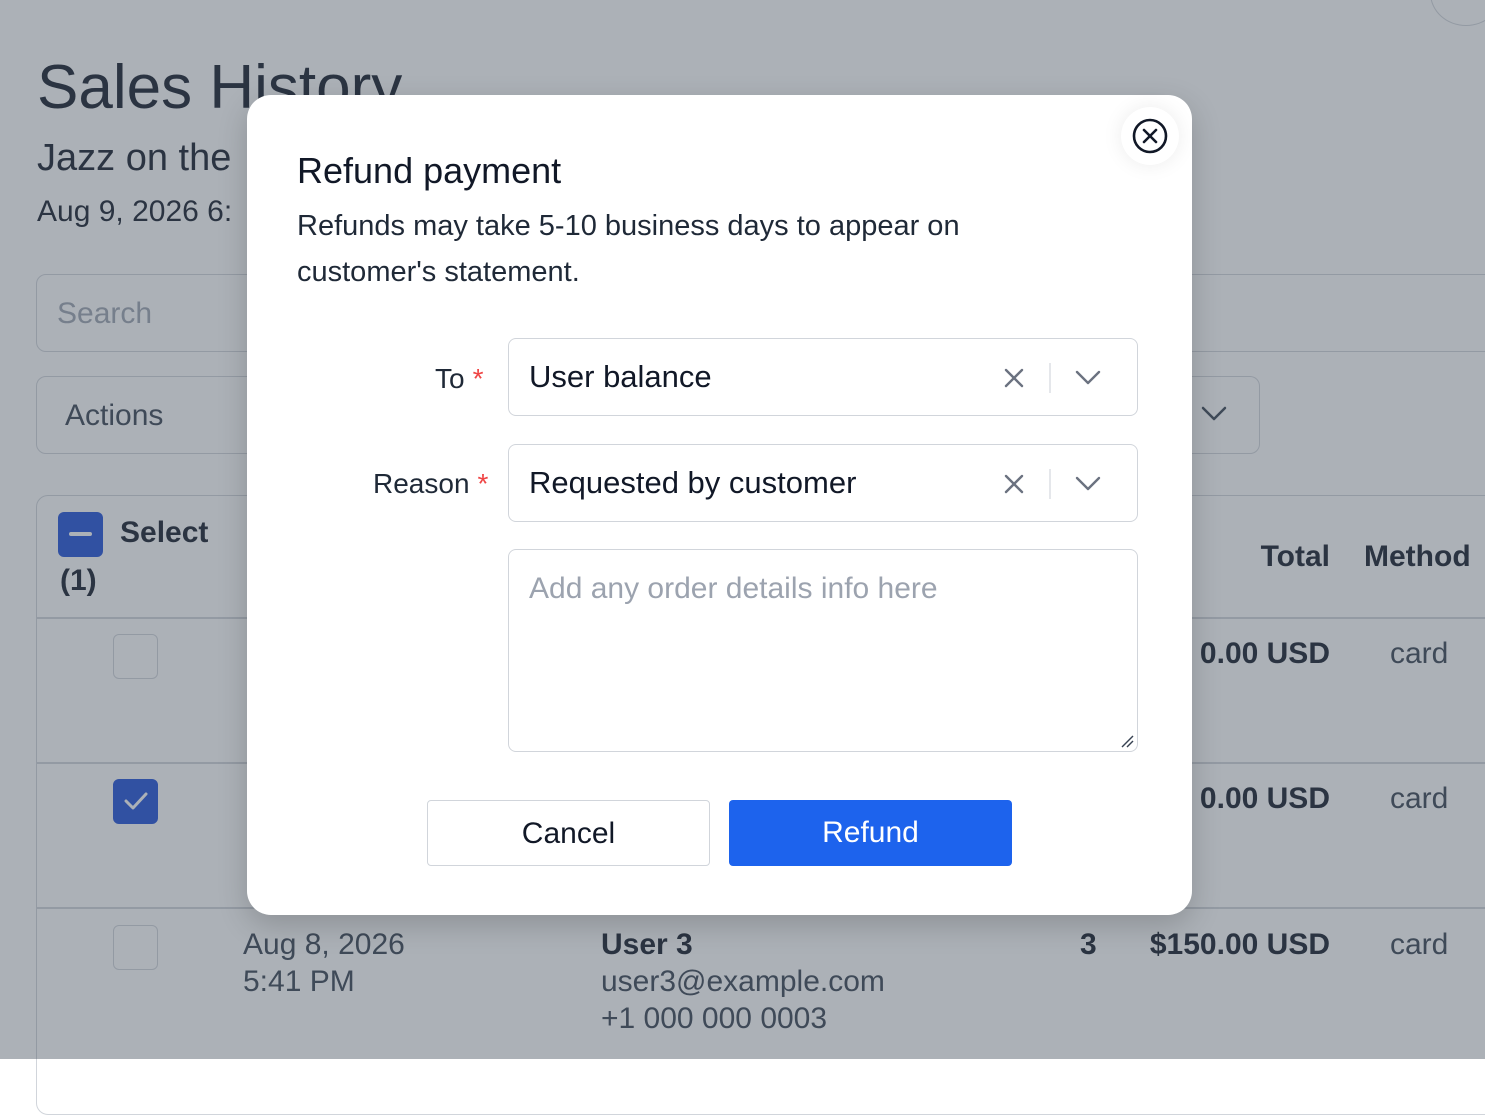 This screenshot has width=1485, height=1115. What do you see at coordinates (429, 170) in the screenshot?
I see `dialog-title: Refund payment` at bounding box center [429, 170].